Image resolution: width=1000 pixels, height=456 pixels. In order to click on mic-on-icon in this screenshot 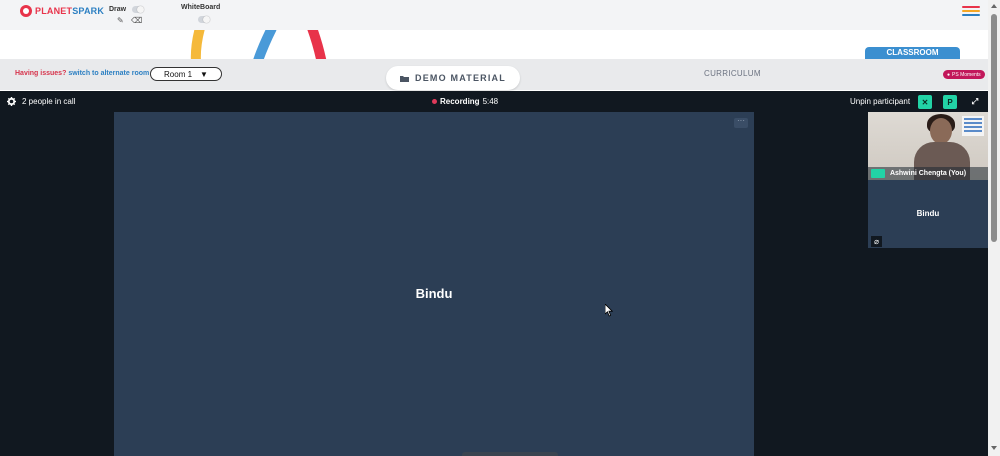, I will do `click(878, 173)`.